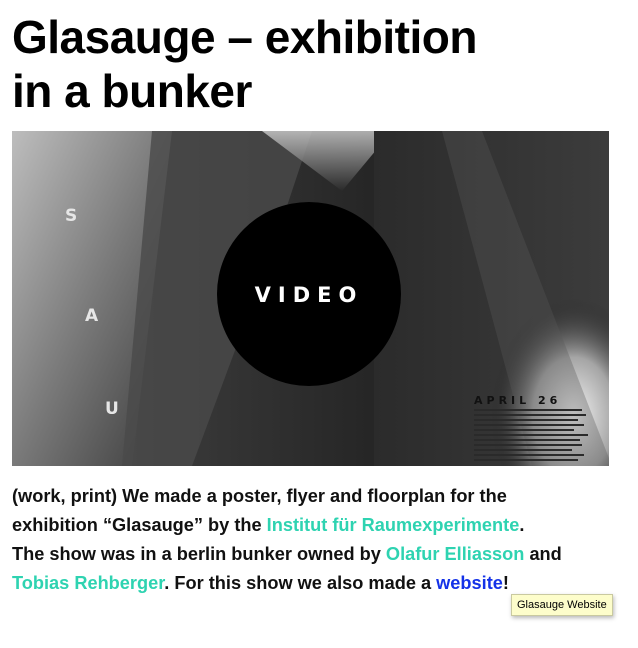 Image resolution: width=638 pixels, height=648 pixels. What do you see at coordinates (469, 583) in the screenshot?
I see `website-link: website` at bounding box center [469, 583].